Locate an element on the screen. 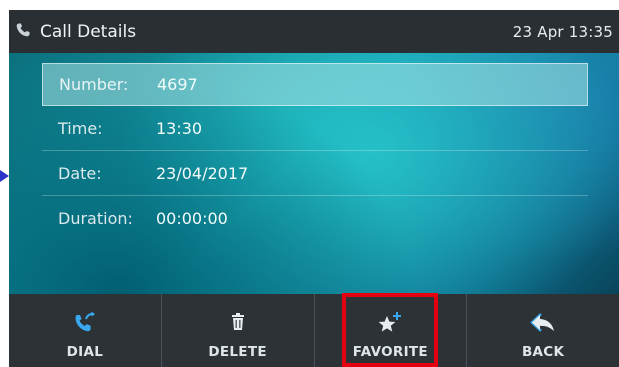 The image size is (619, 367). delete-button: DELETE is located at coordinates (238, 330).